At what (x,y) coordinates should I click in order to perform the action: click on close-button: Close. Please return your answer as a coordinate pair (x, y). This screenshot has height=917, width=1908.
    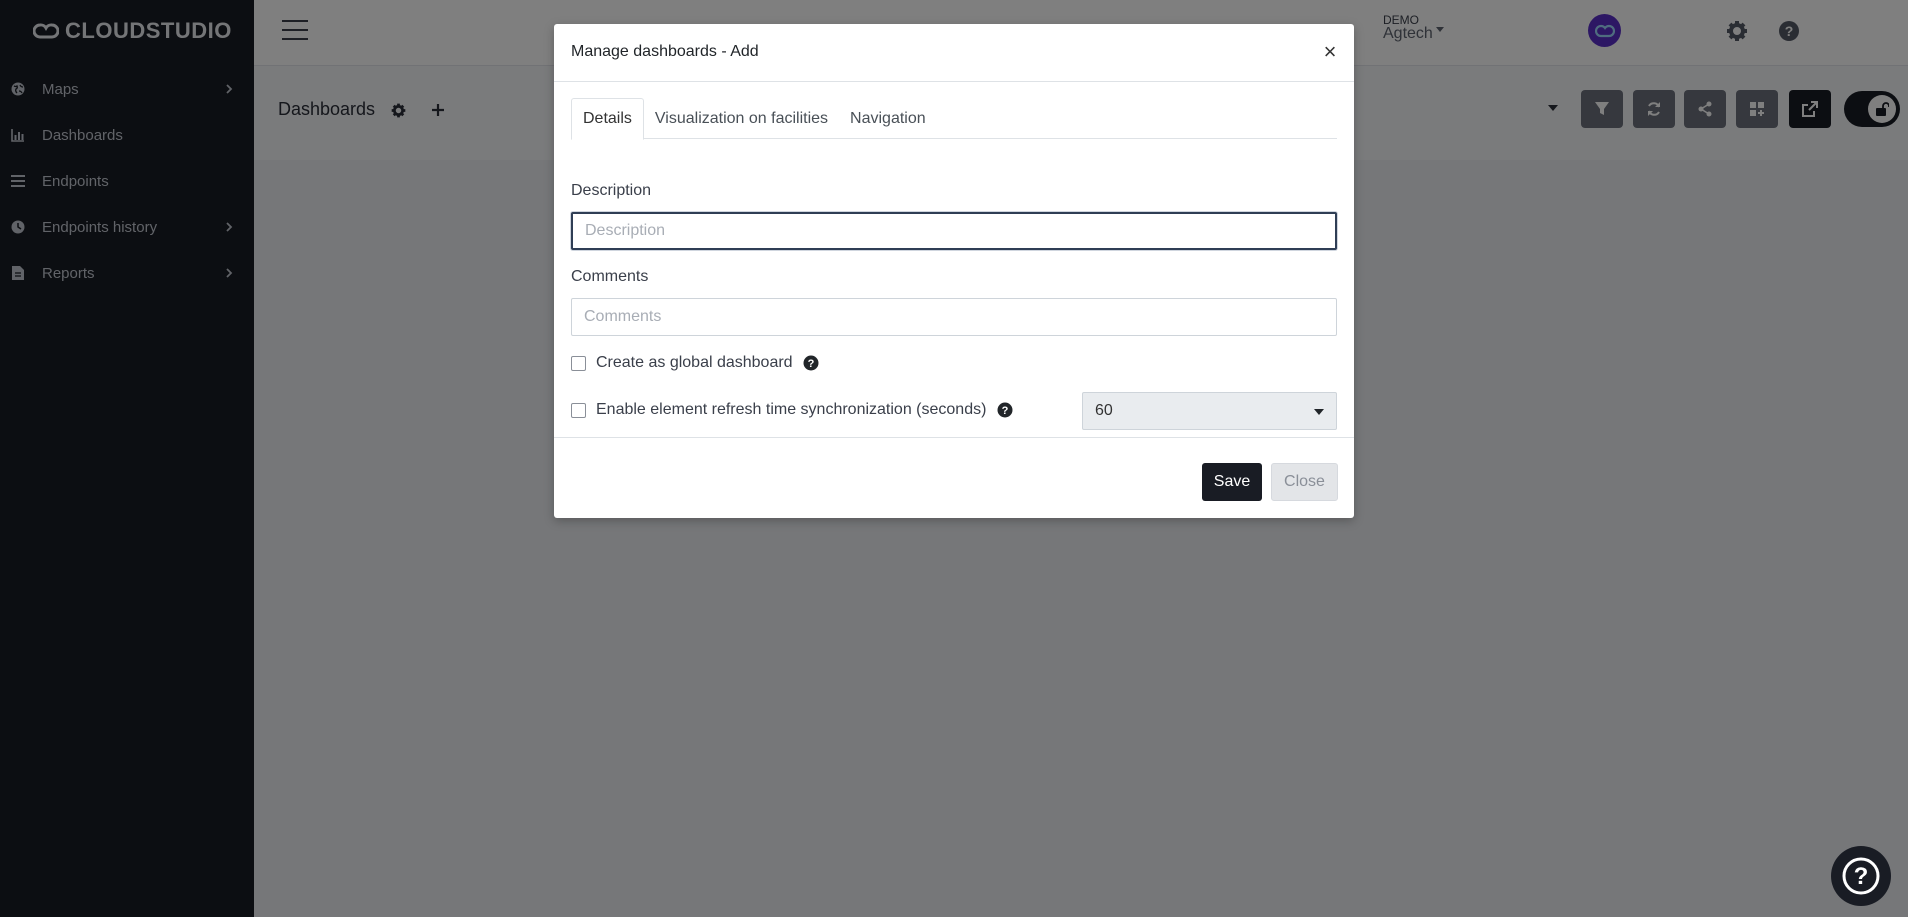
    Looking at the image, I should click on (1304, 482).